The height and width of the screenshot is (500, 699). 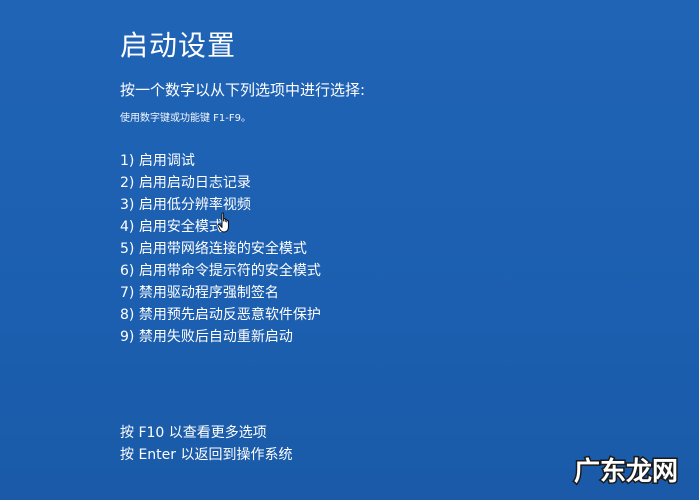 I want to click on option-disable-auto-restart: 9) 禁用失败后自动重新启动, so click(x=220, y=337).